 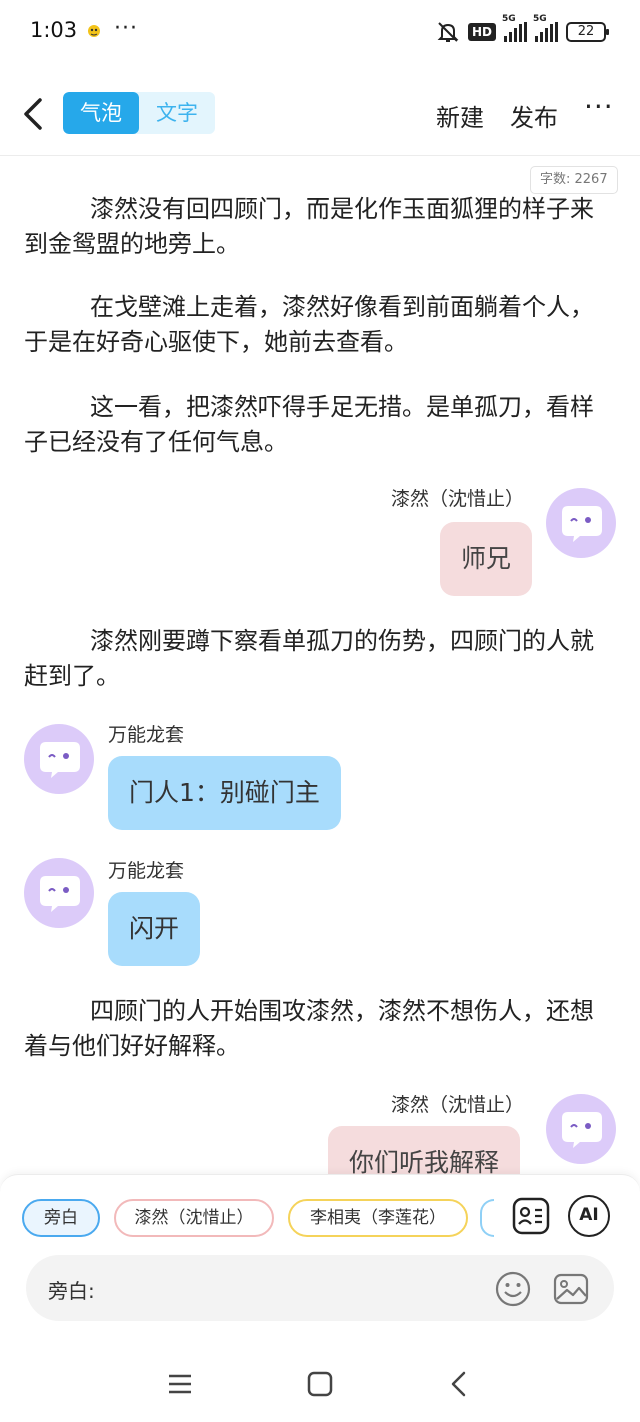 What do you see at coordinates (296, 1288) in the screenshot?
I see `dialogue-input` at bounding box center [296, 1288].